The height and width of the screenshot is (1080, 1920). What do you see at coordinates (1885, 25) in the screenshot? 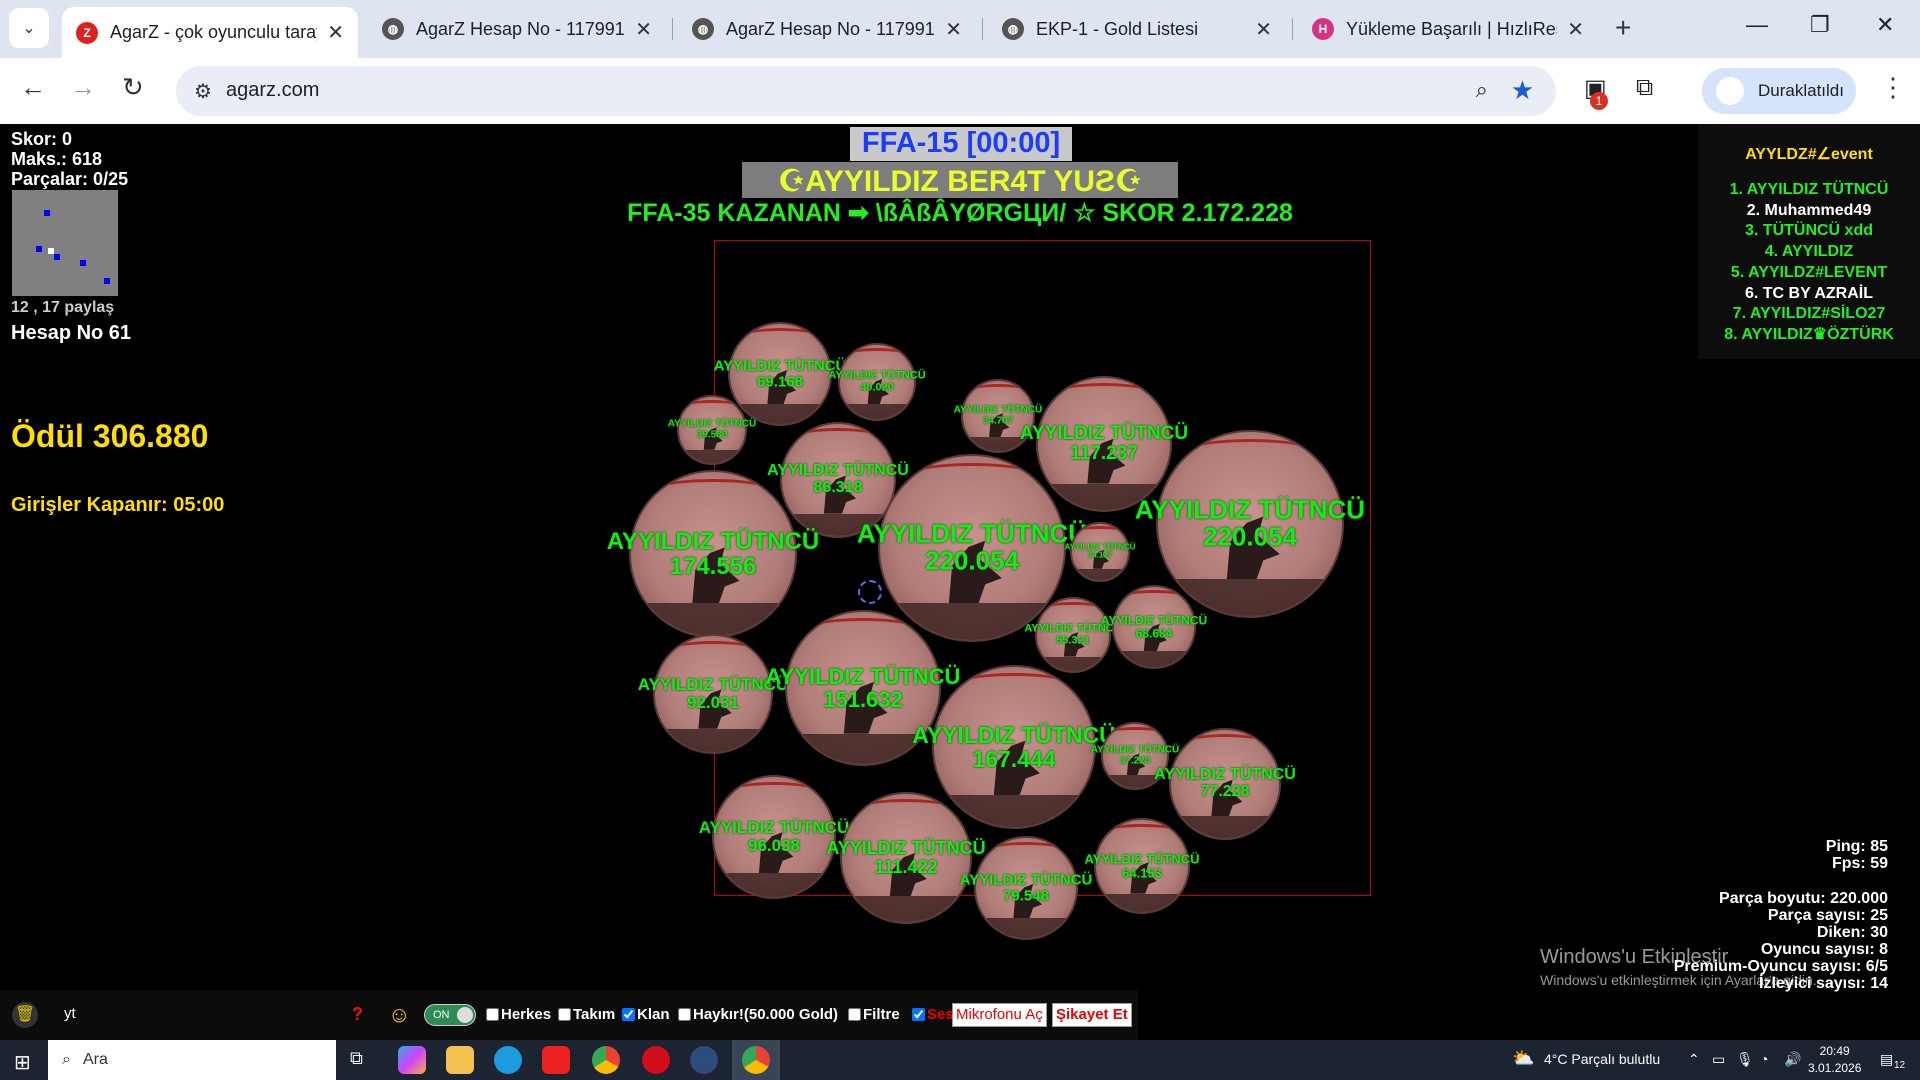
I see `close-window-icon: ✕` at bounding box center [1885, 25].